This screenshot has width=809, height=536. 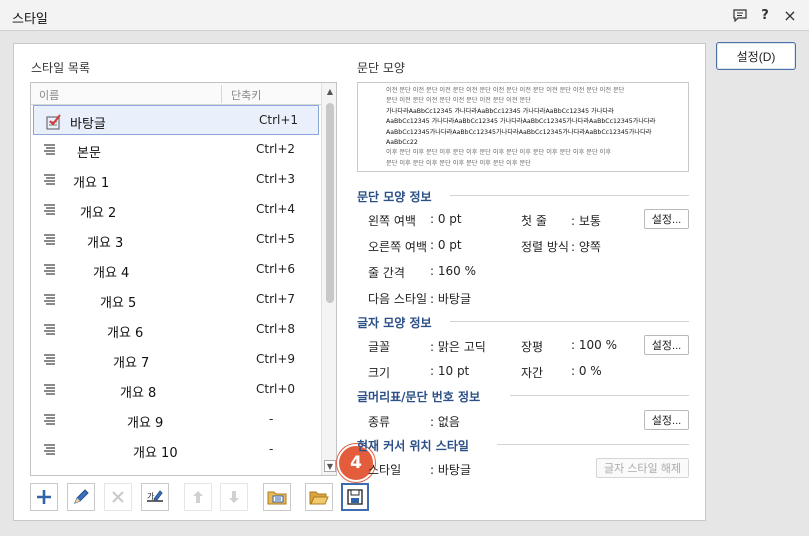 What do you see at coordinates (394, 323) in the screenshot?
I see `char-info-title: 글자 모양 정보` at bounding box center [394, 323].